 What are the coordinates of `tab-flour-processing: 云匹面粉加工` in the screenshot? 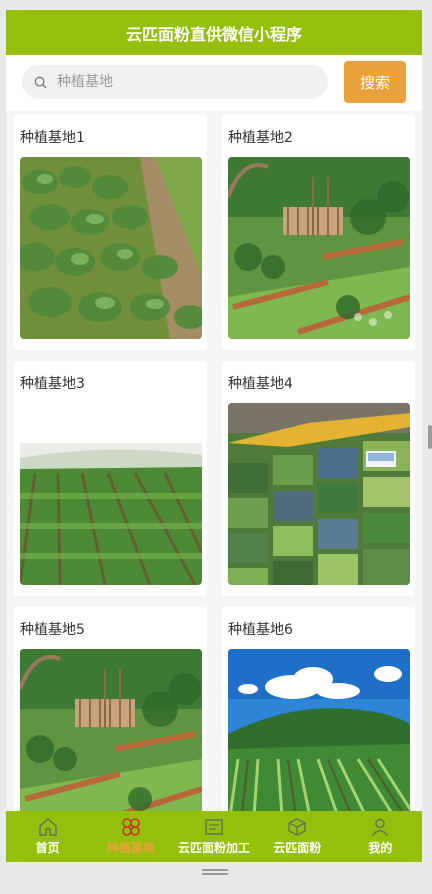 It's located at (213, 836).